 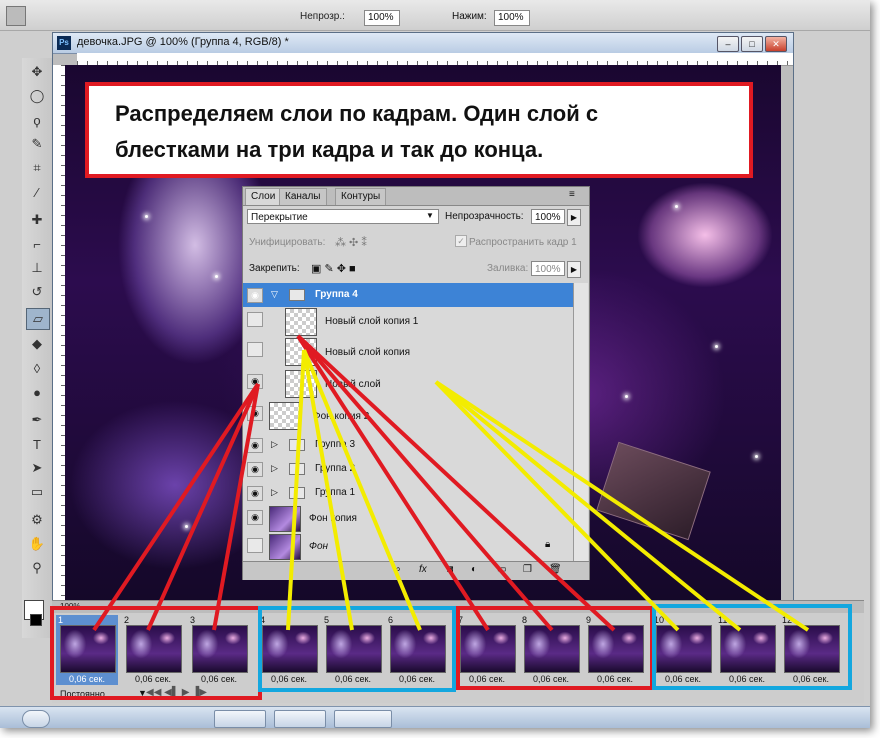 What do you see at coordinates (36, 719) in the screenshot?
I see `start-button` at bounding box center [36, 719].